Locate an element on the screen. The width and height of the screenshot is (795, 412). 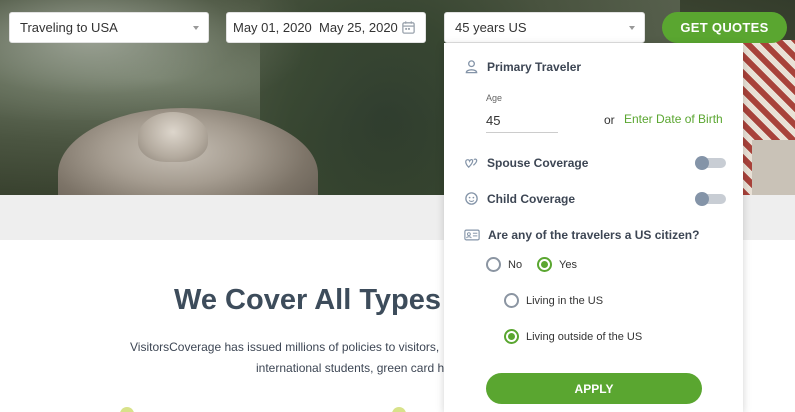
apply-button: APPLY is located at coordinates (594, 388).